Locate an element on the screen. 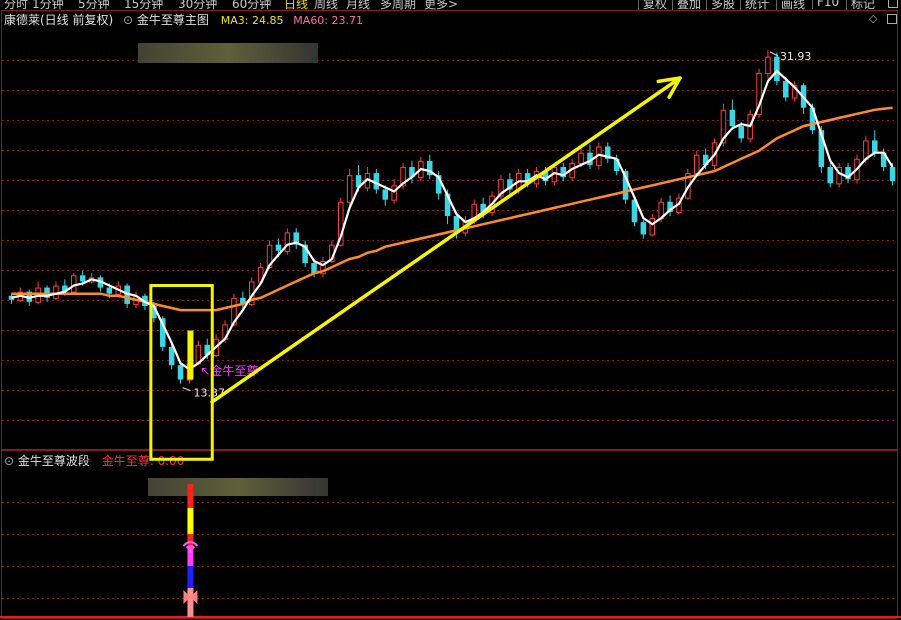 This screenshot has height=620, width=901. sub-panel is located at coordinates (190, 550).